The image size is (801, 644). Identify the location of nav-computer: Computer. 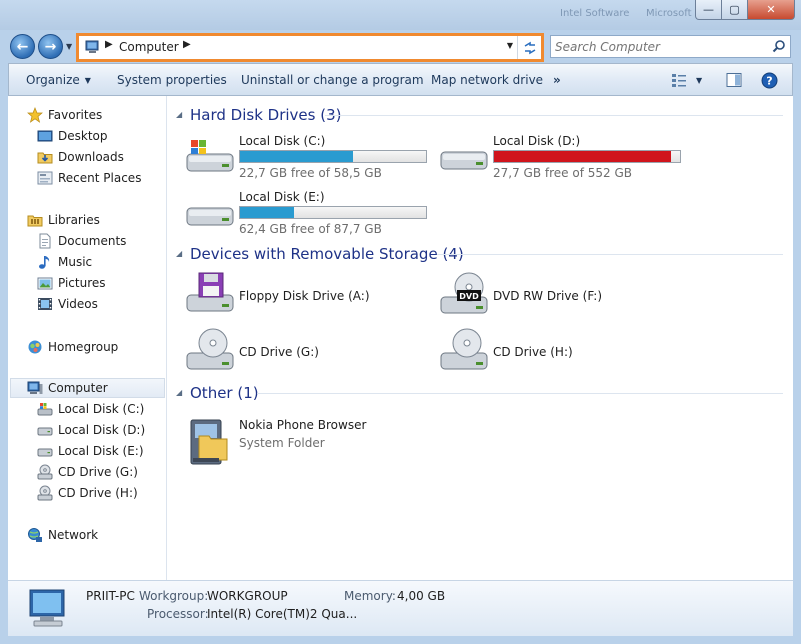
(87, 388).